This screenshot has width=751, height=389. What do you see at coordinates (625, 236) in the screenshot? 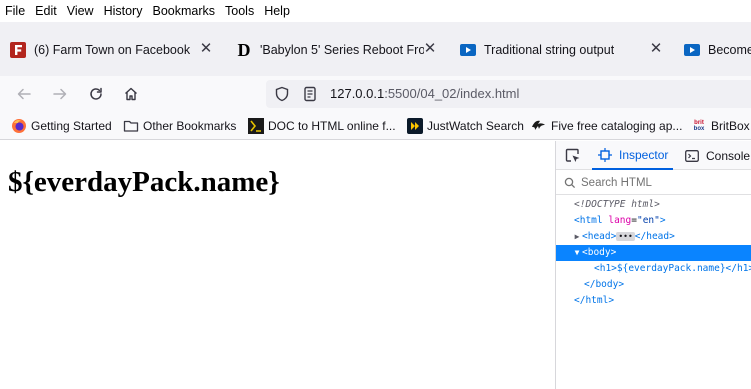
I see `collapsed-ellipsis-icon: •••` at bounding box center [625, 236].